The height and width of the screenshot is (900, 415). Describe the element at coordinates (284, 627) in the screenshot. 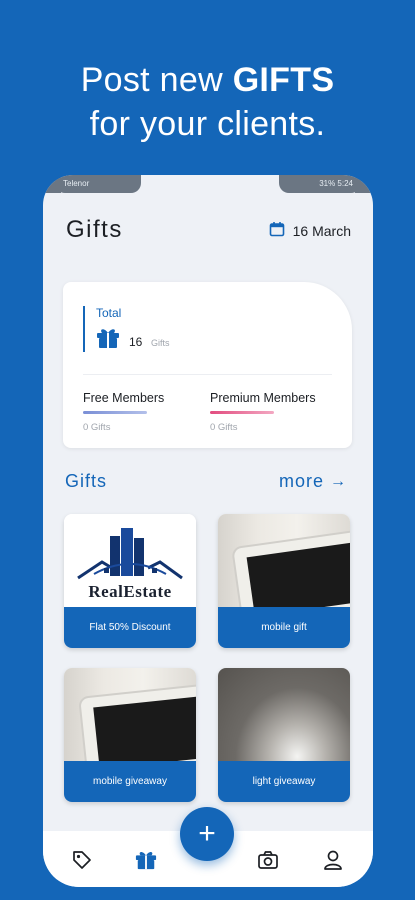

I see `gift-card-caption: mobile gift` at that location.